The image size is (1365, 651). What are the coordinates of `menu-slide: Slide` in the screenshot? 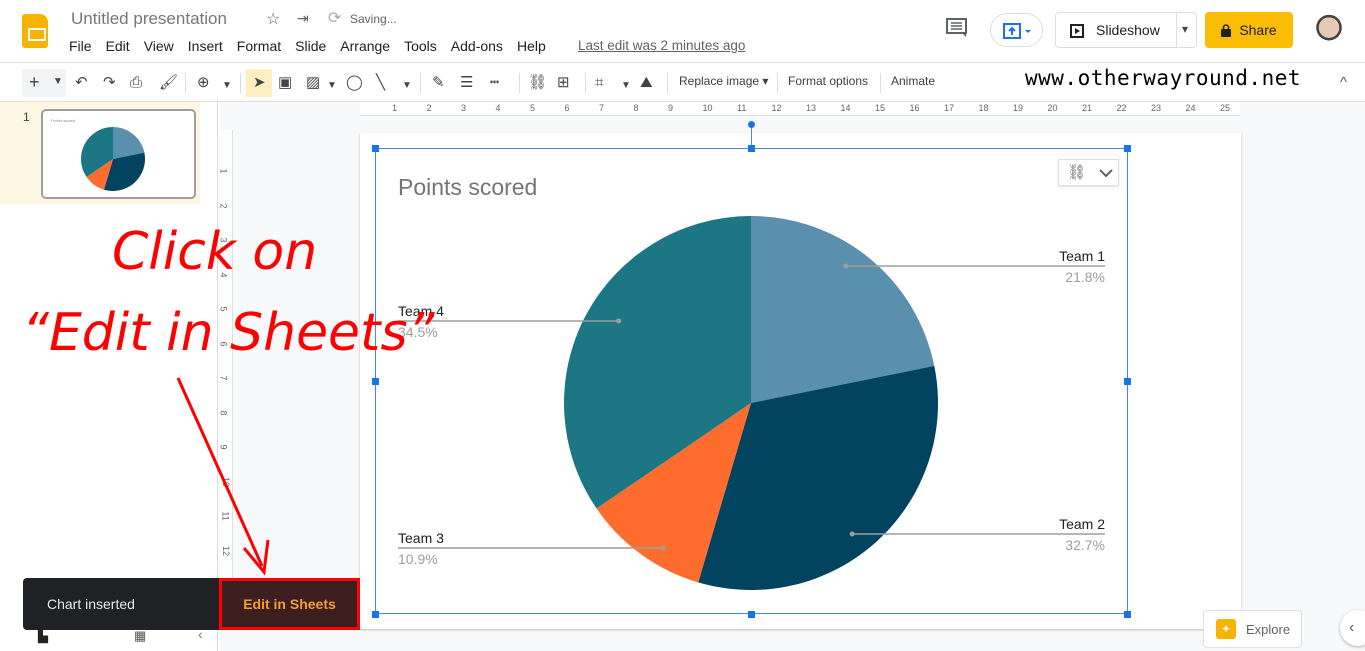 It's located at (310, 46).